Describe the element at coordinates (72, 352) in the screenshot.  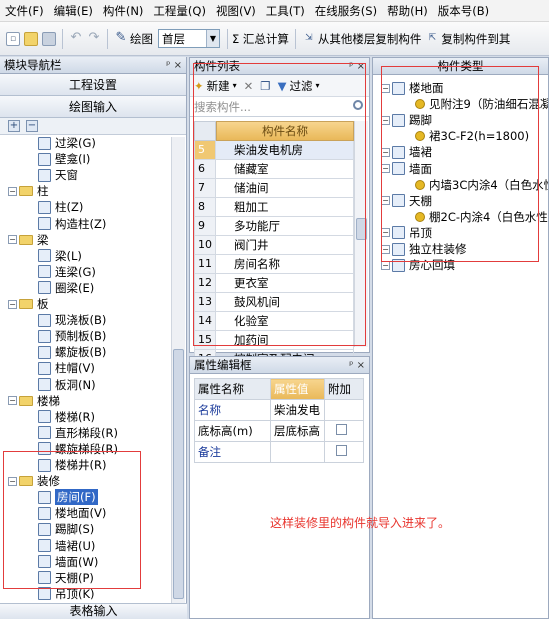
I see `tree-item: 螺旋板(B)` at that location.